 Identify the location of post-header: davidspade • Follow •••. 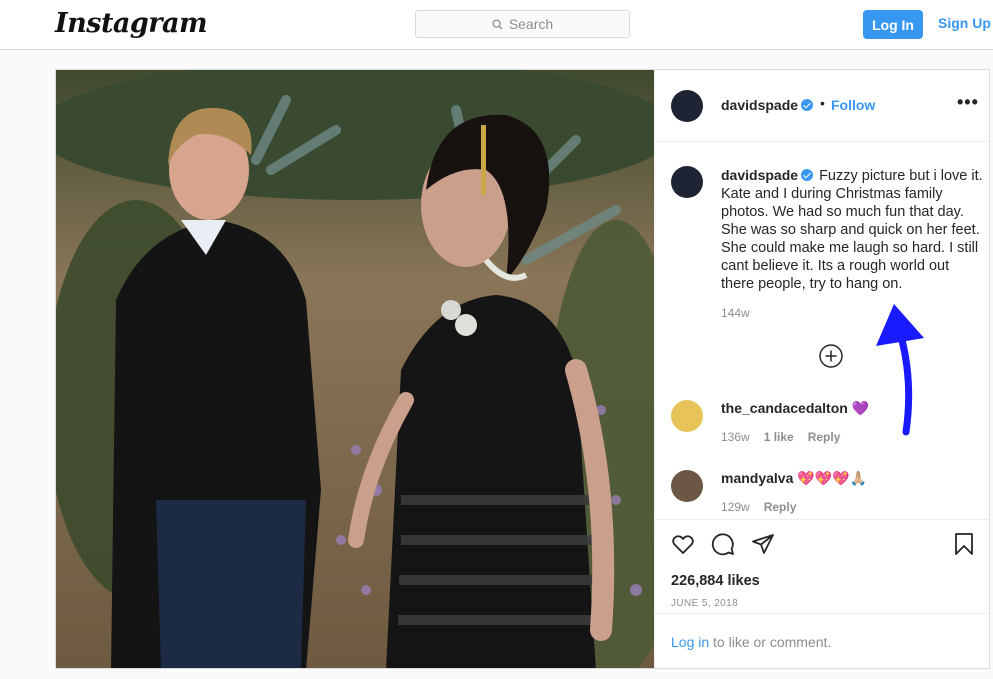
(823, 106).